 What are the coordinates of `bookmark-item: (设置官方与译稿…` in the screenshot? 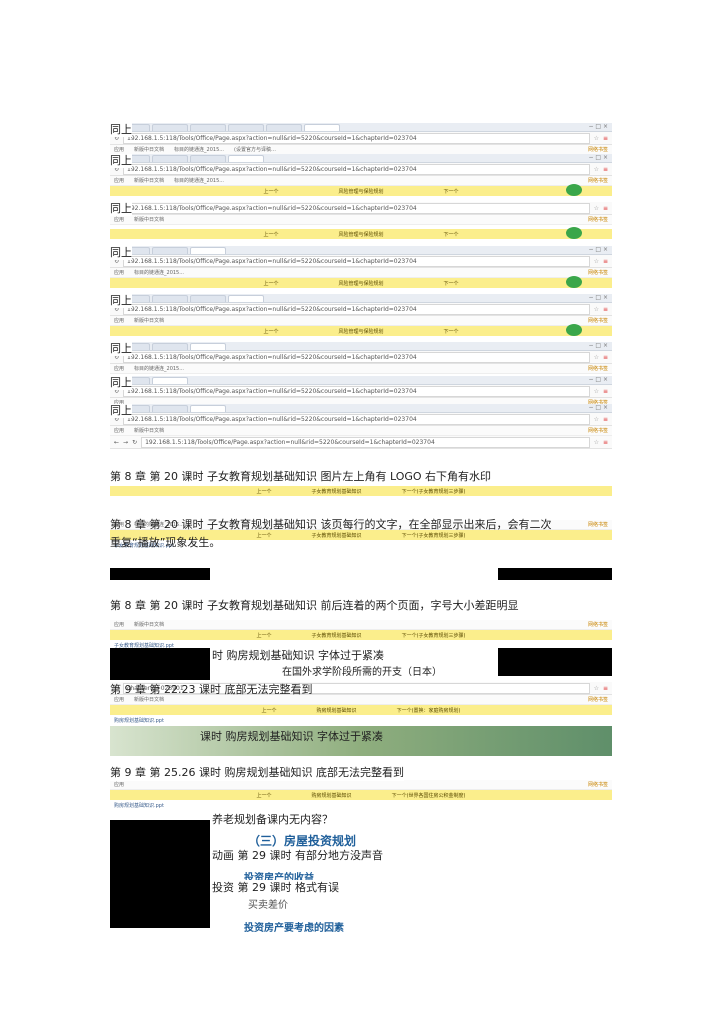 It's located at (255, 149).